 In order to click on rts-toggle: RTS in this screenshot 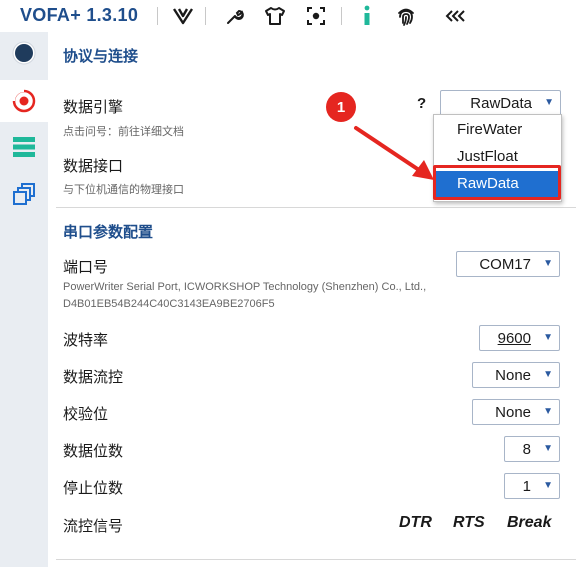, I will do `click(469, 523)`.